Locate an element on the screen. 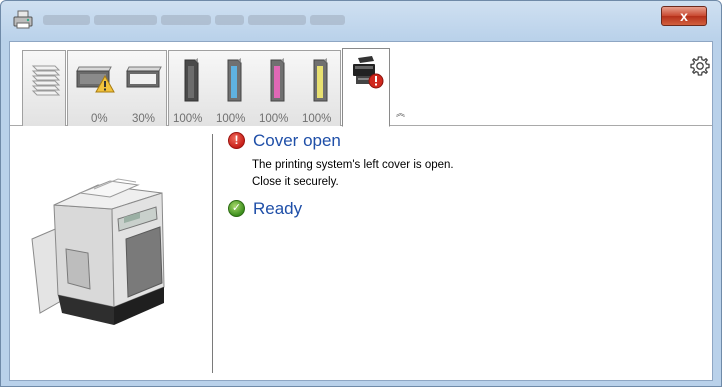  error-status-description-2: Close it securely. is located at coordinates (295, 182).